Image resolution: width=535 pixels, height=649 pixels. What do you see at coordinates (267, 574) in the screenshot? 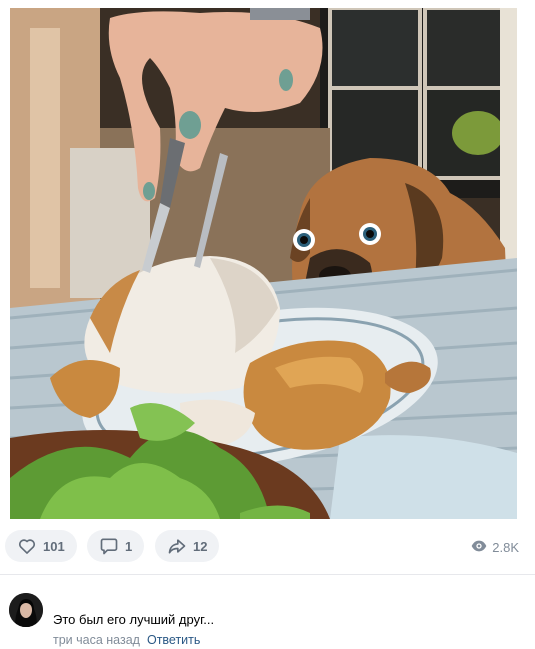
I see `divider` at bounding box center [267, 574].